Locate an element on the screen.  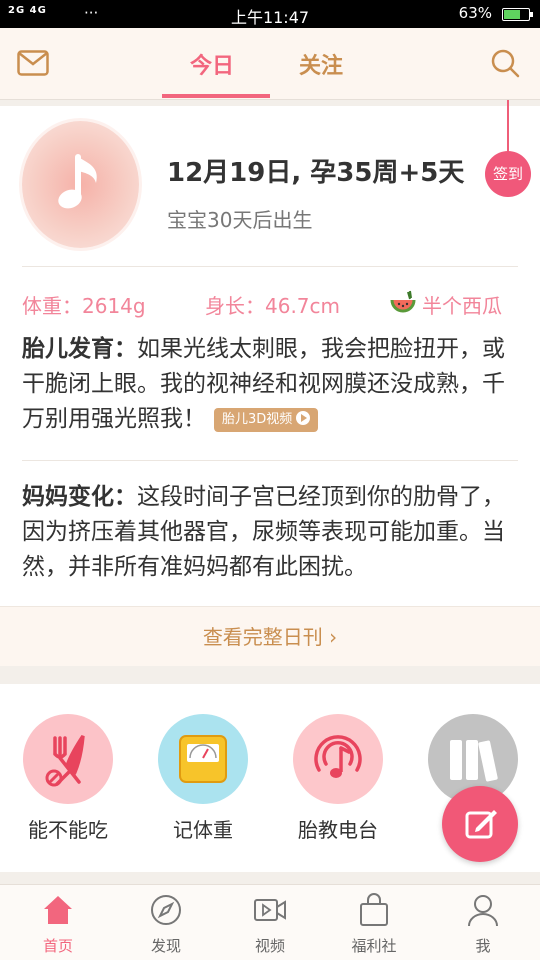
signin-string is located at coordinates (508, 126).